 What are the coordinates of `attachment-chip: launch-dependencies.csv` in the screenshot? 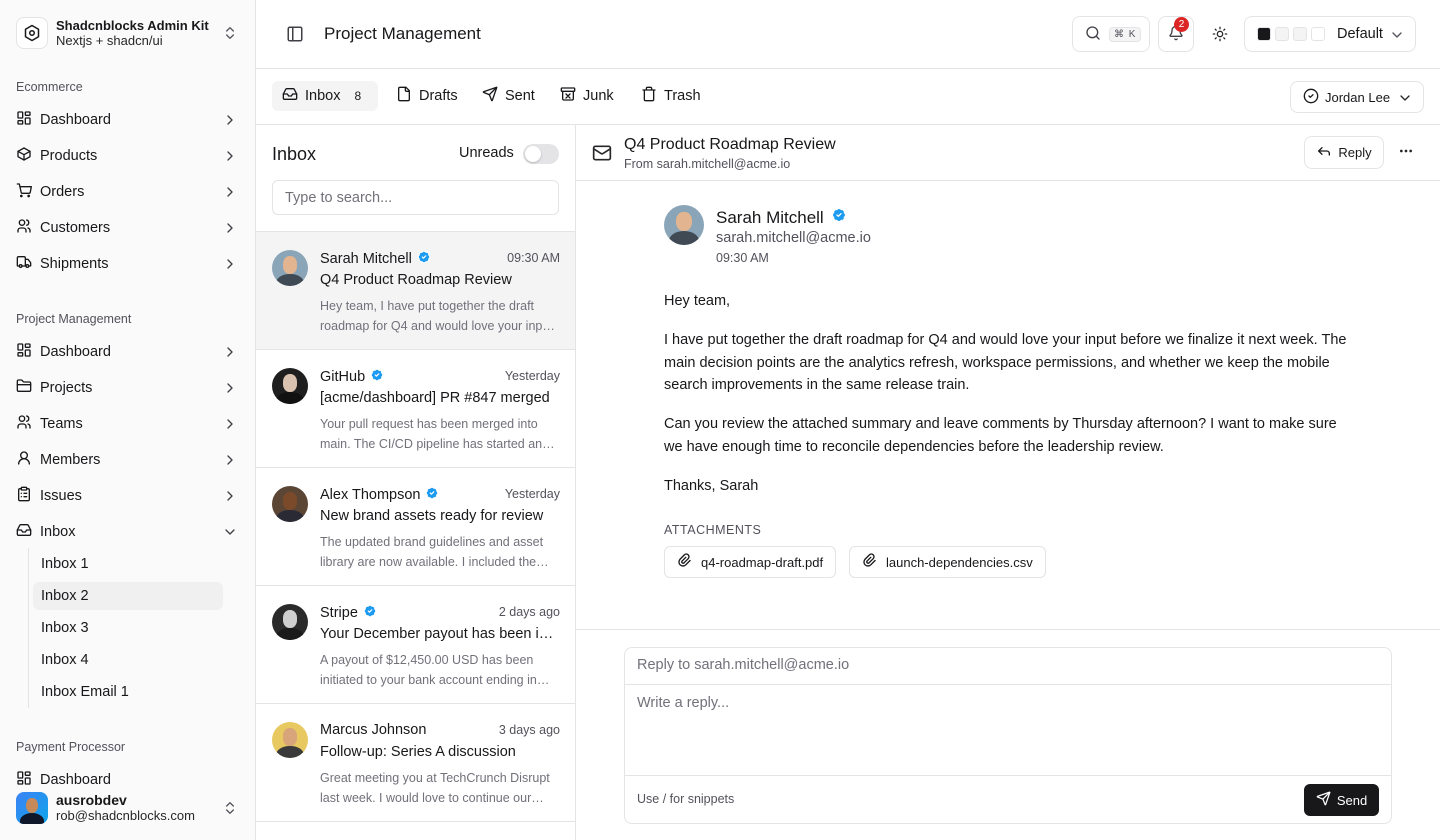 It's located at (947, 562).